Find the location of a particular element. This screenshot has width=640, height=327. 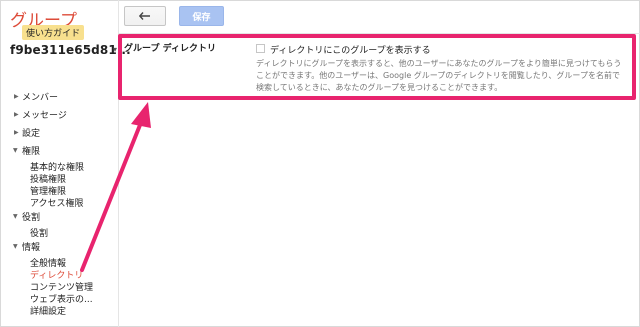

sidebar-item-messages: メッセージ is located at coordinates (44, 114).